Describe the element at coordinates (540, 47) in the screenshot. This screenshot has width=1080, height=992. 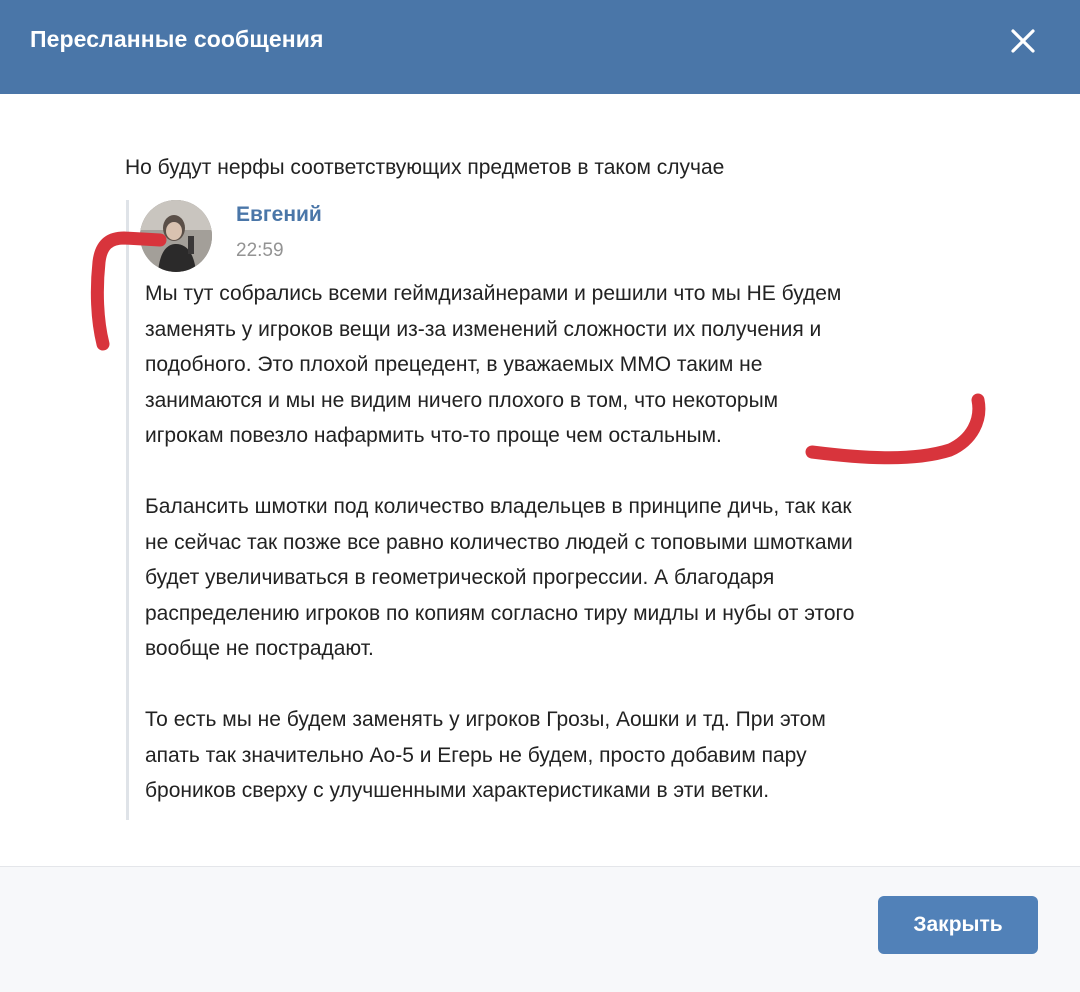
I see `modal-header: Пересланные сообщения` at that location.